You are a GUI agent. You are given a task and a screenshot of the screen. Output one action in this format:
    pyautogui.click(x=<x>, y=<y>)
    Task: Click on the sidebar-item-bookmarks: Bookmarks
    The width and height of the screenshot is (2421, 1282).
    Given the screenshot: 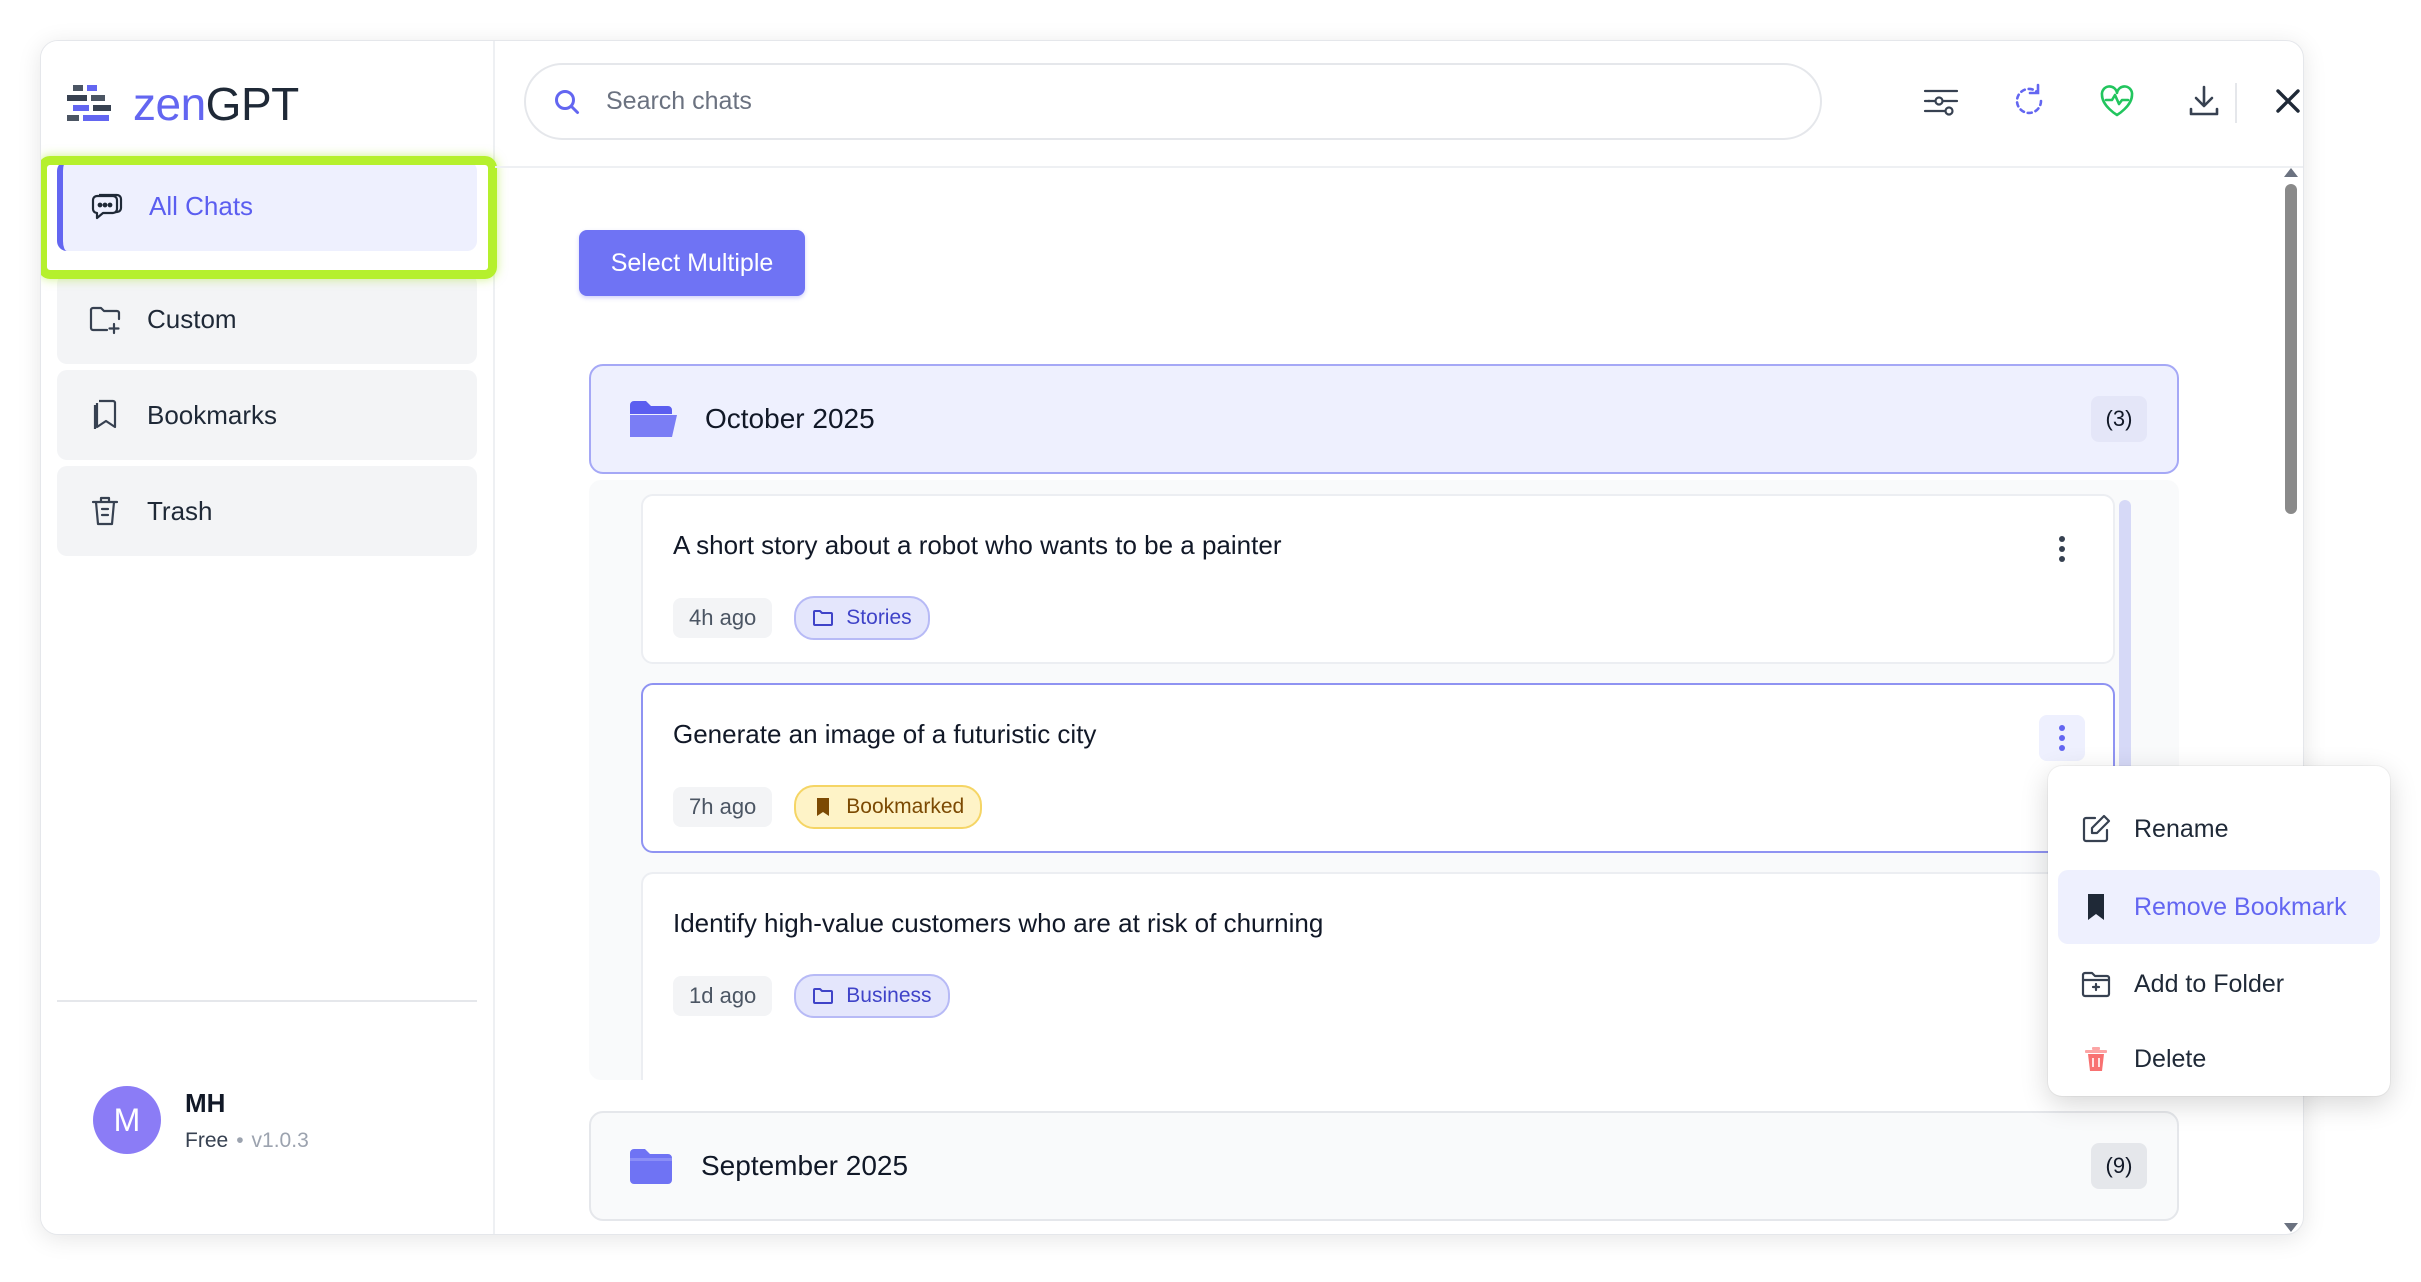 What is the action you would take?
    pyautogui.click(x=267, y=415)
    